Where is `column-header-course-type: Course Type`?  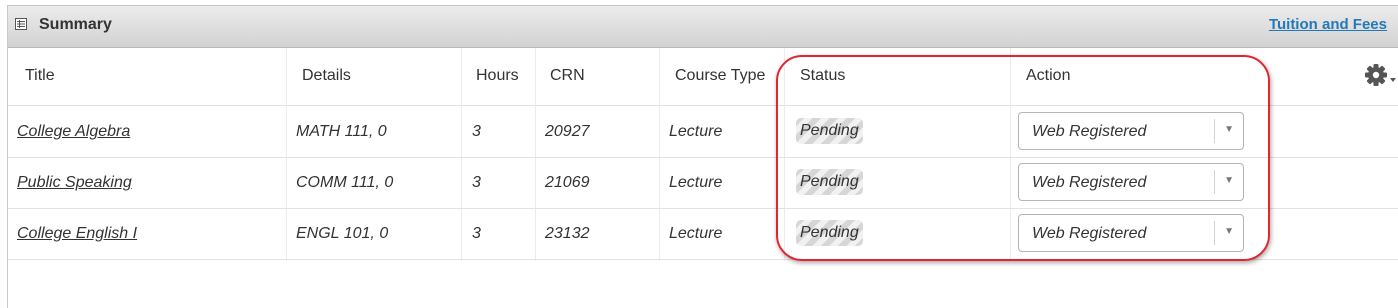 column-header-course-type: Course Type is located at coordinates (720, 76).